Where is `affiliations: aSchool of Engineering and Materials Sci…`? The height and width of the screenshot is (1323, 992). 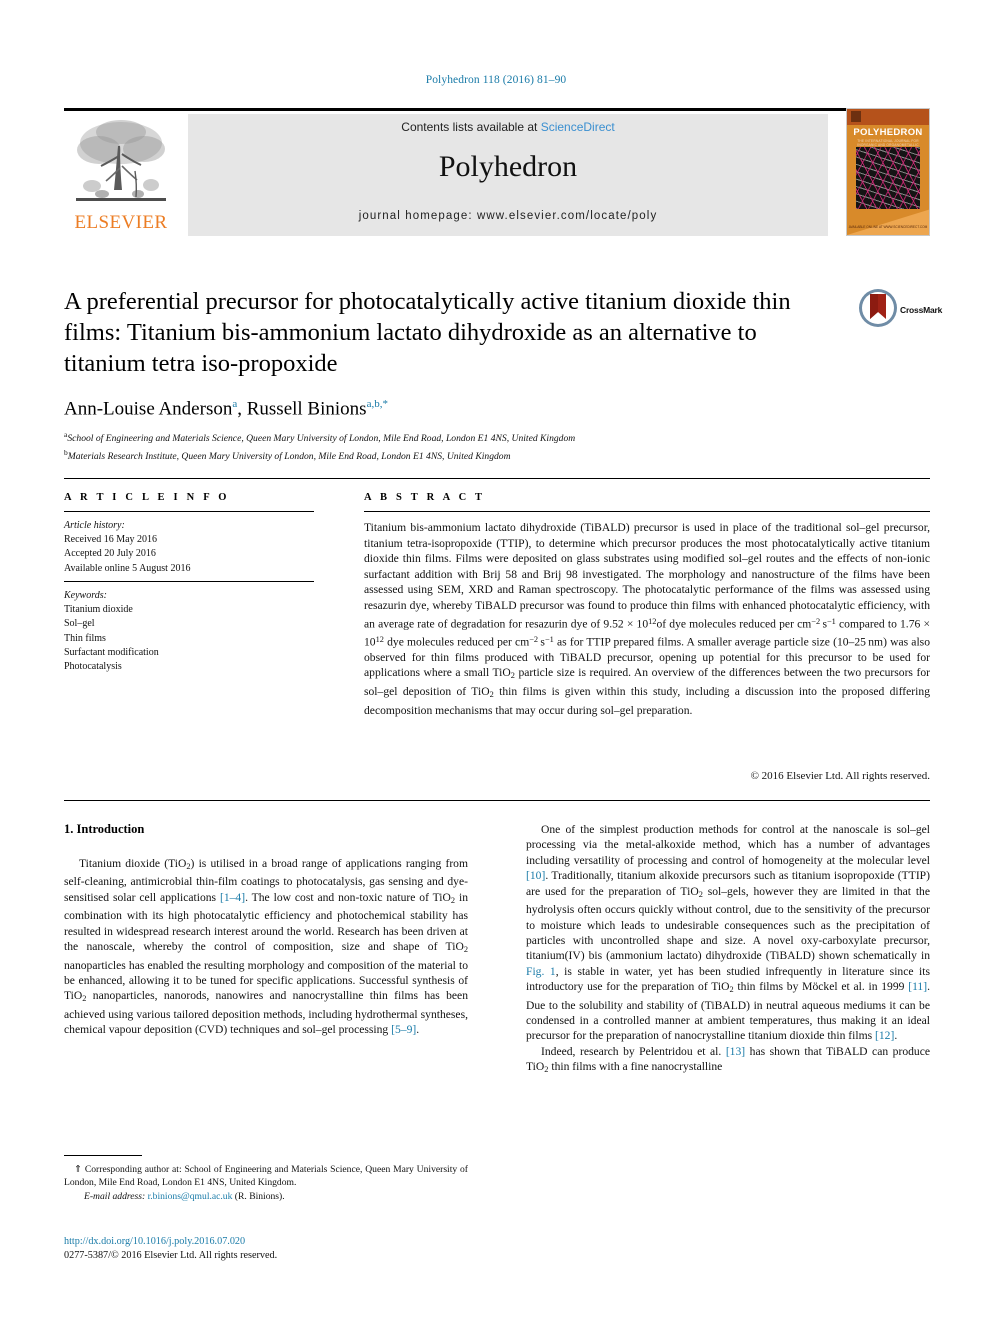
affiliations: aSchool of Engineering and Materials Sci… is located at coordinates (464, 445).